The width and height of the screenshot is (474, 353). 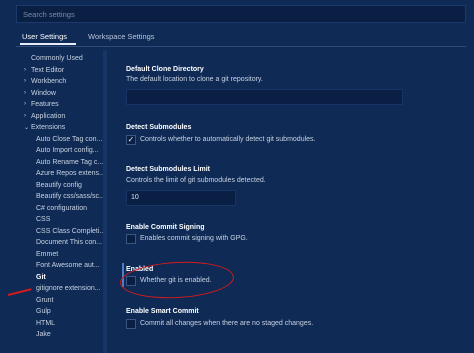 What do you see at coordinates (48, 116) in the screenshot?
I see `tree-item-label: Application` at bounding box center [48, 116].